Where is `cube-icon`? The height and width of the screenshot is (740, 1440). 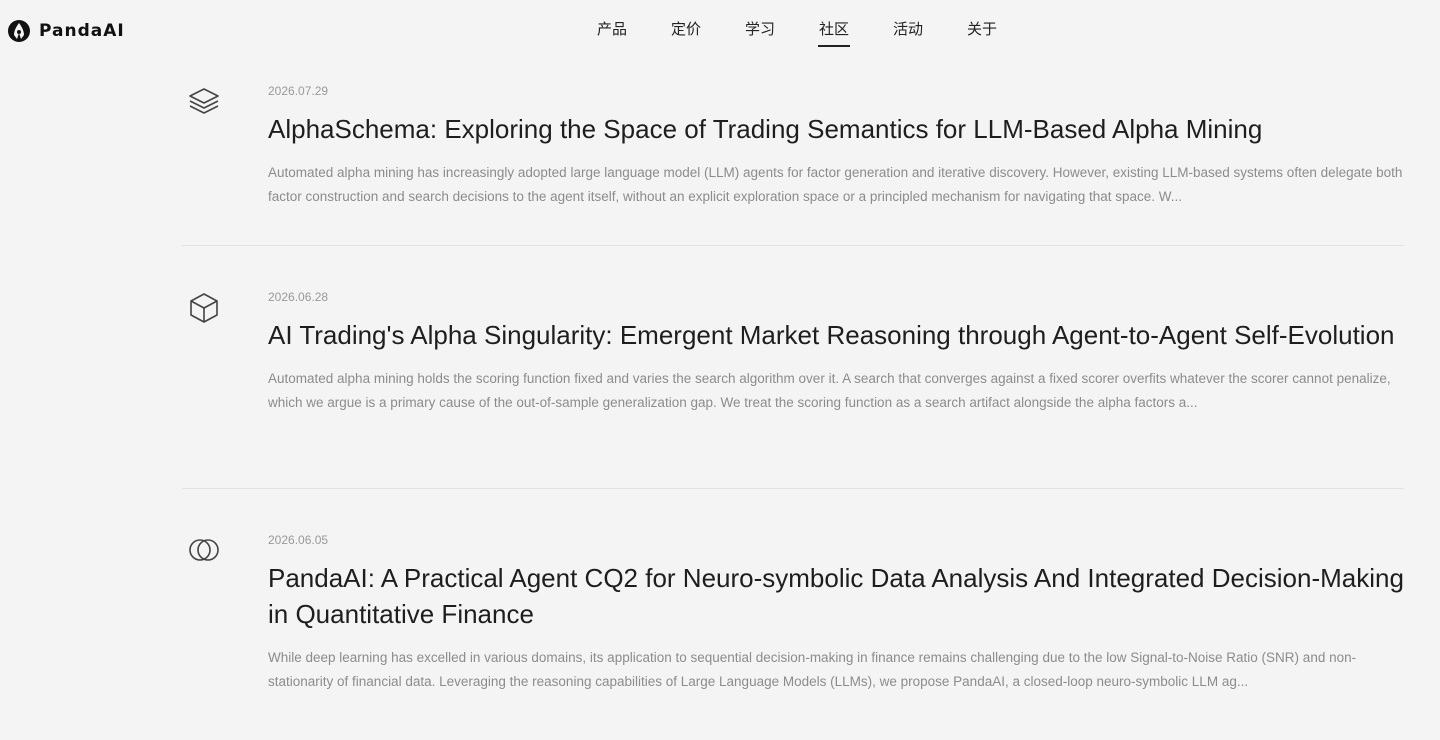
cube-icon is located at coordinates (204, 307).